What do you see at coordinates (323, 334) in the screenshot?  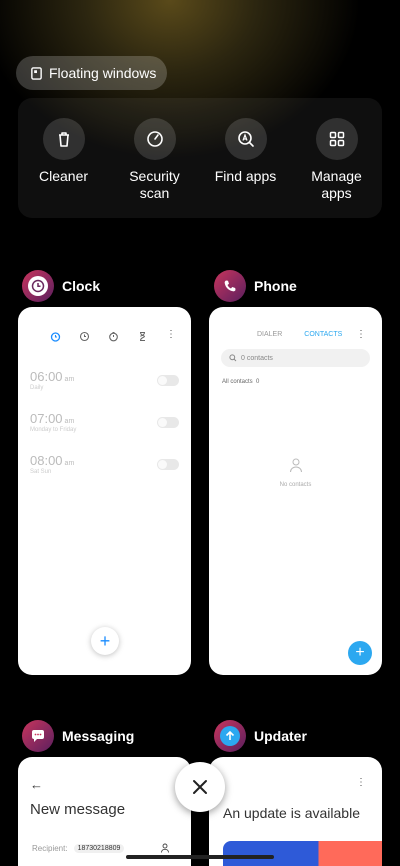 I see `tab-contacts: CONTACTS` at bounding box center [323, 334].